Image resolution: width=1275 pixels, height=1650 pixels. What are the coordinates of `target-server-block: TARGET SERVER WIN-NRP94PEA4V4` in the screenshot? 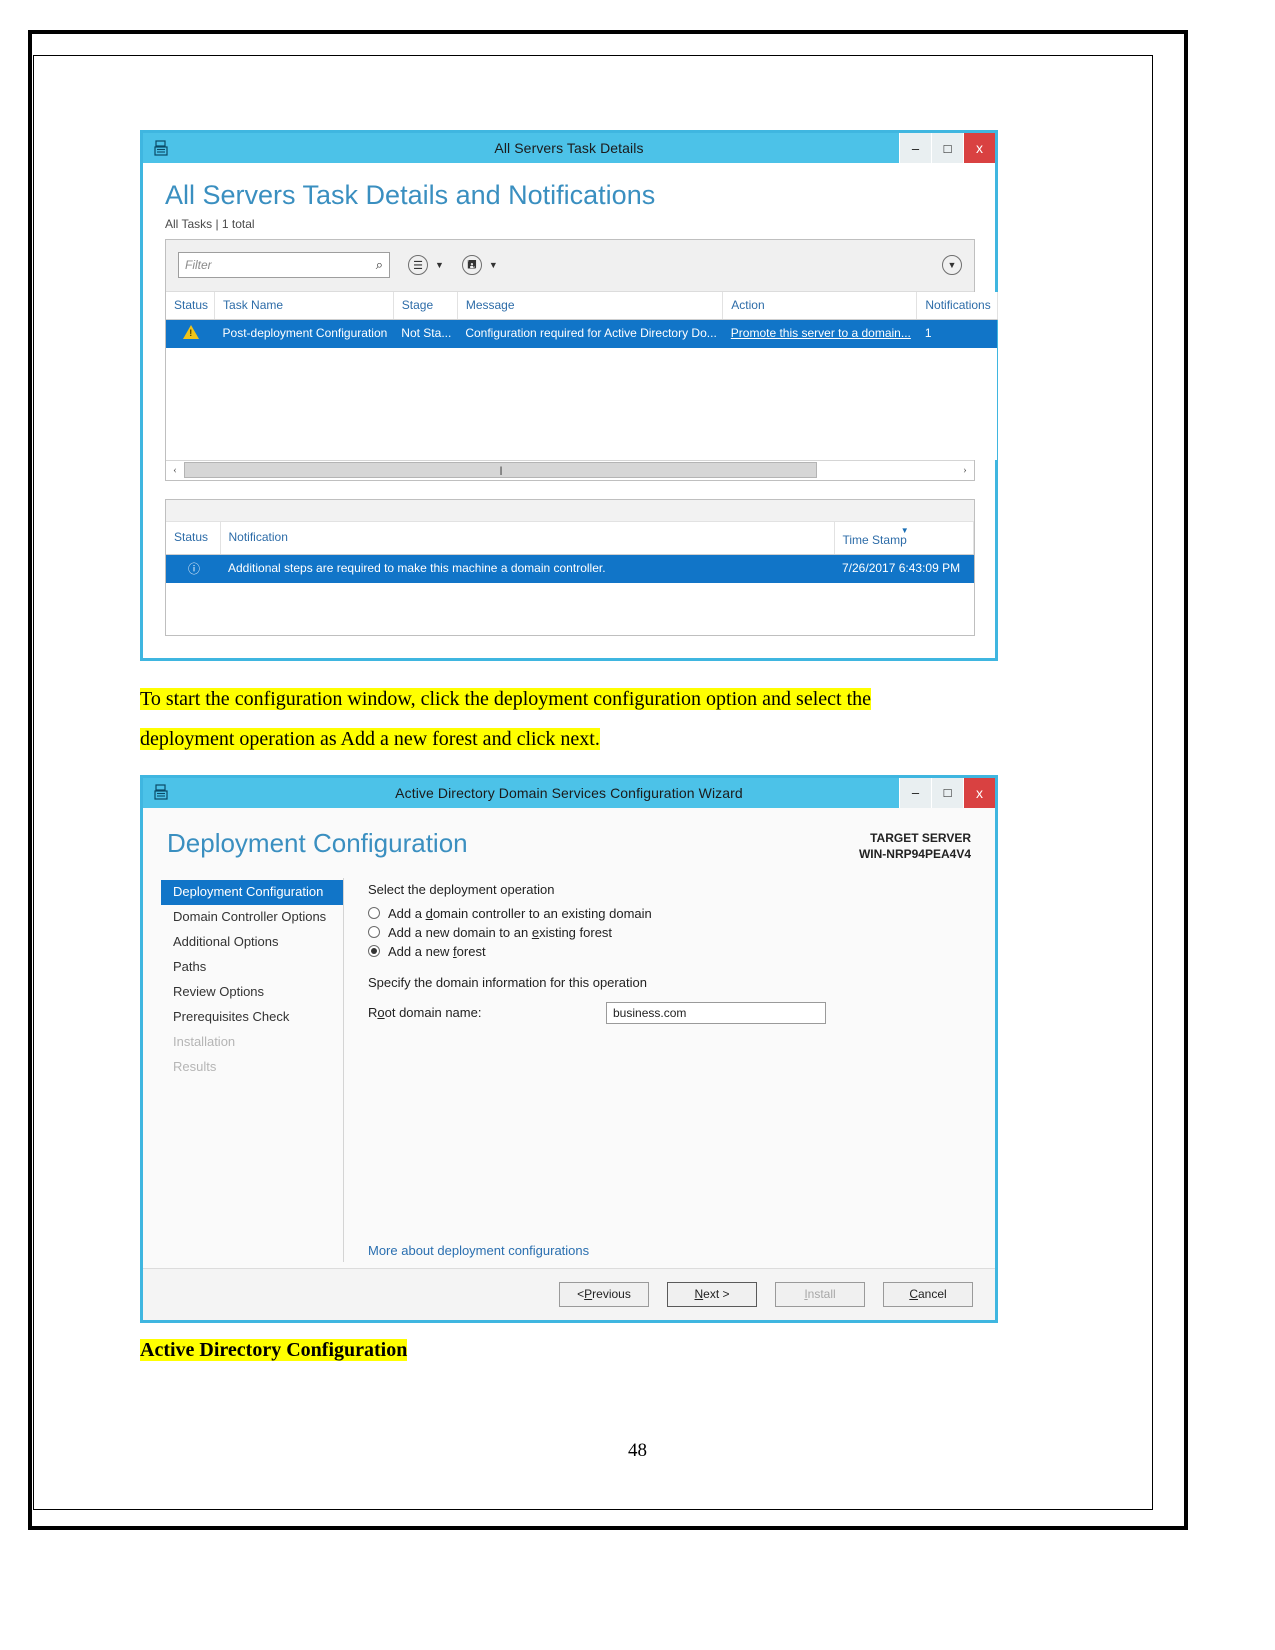 It's located at (915, 846).